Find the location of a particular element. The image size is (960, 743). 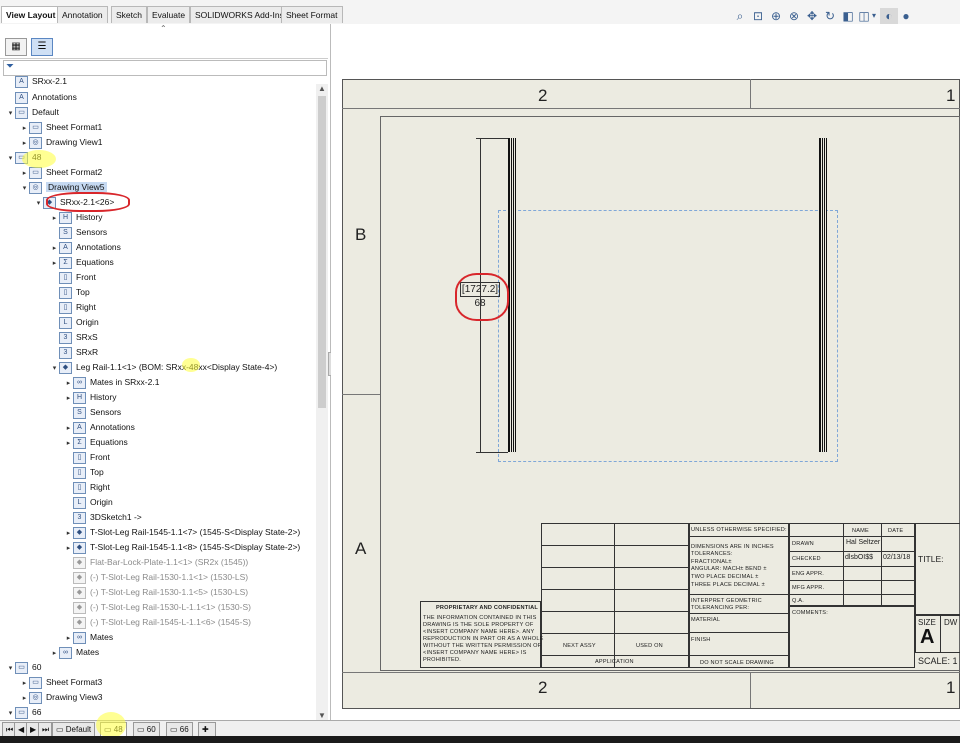

tree-item-label: History is located at coordinates (89, 217).